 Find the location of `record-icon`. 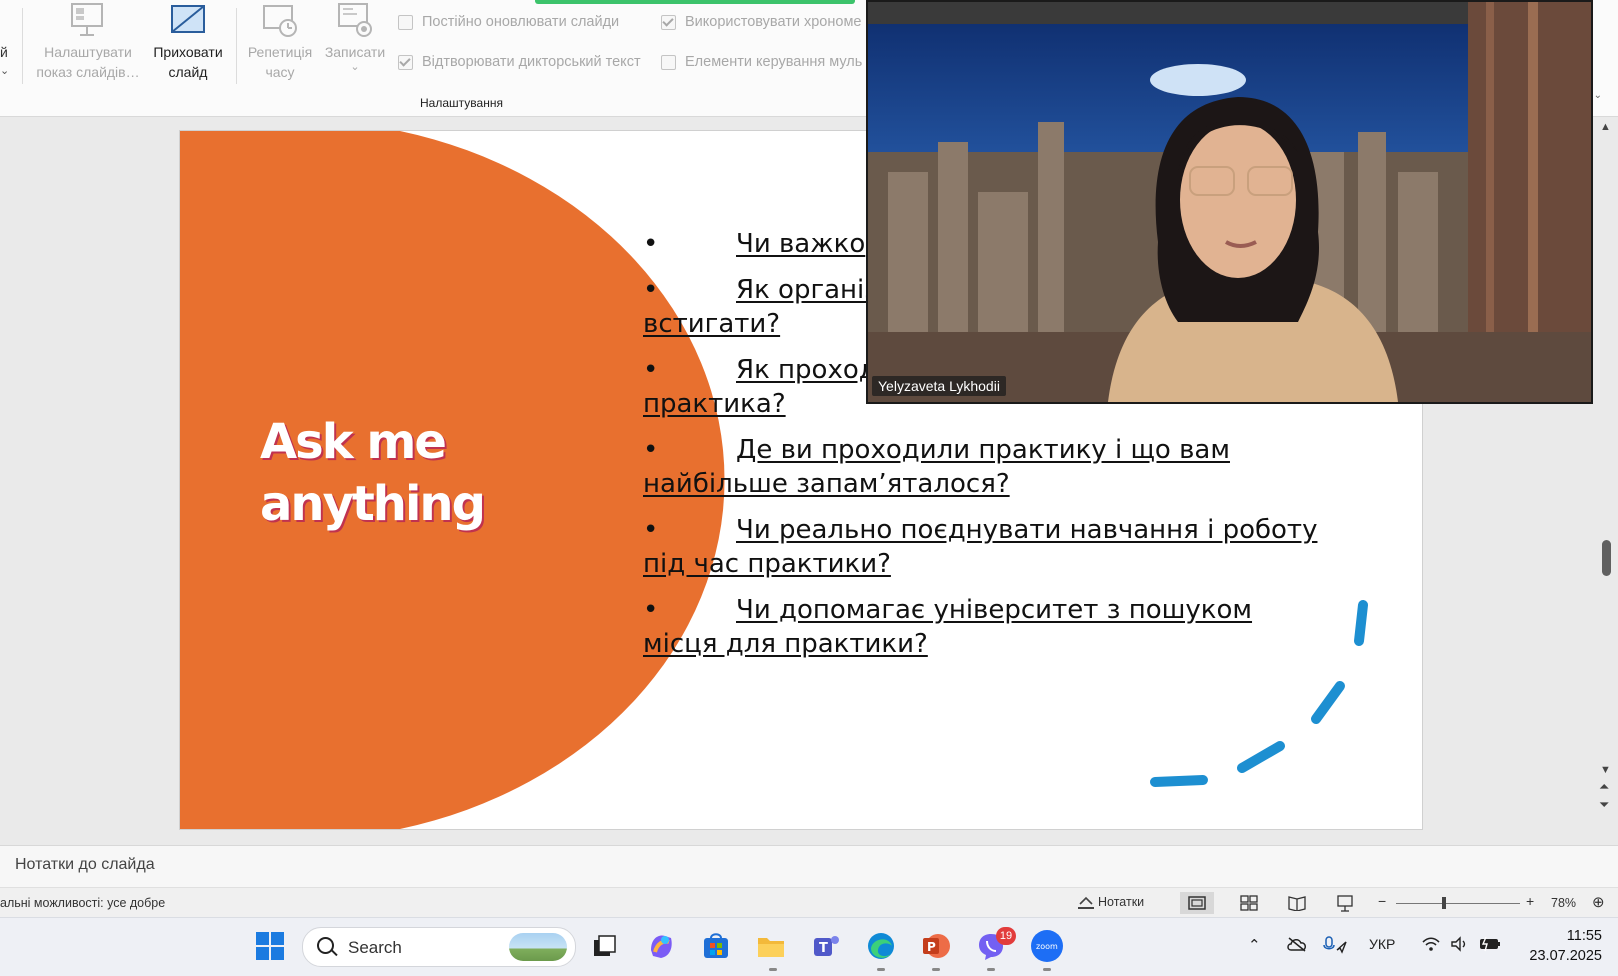

record-icon is located at coordinates (355, 20).